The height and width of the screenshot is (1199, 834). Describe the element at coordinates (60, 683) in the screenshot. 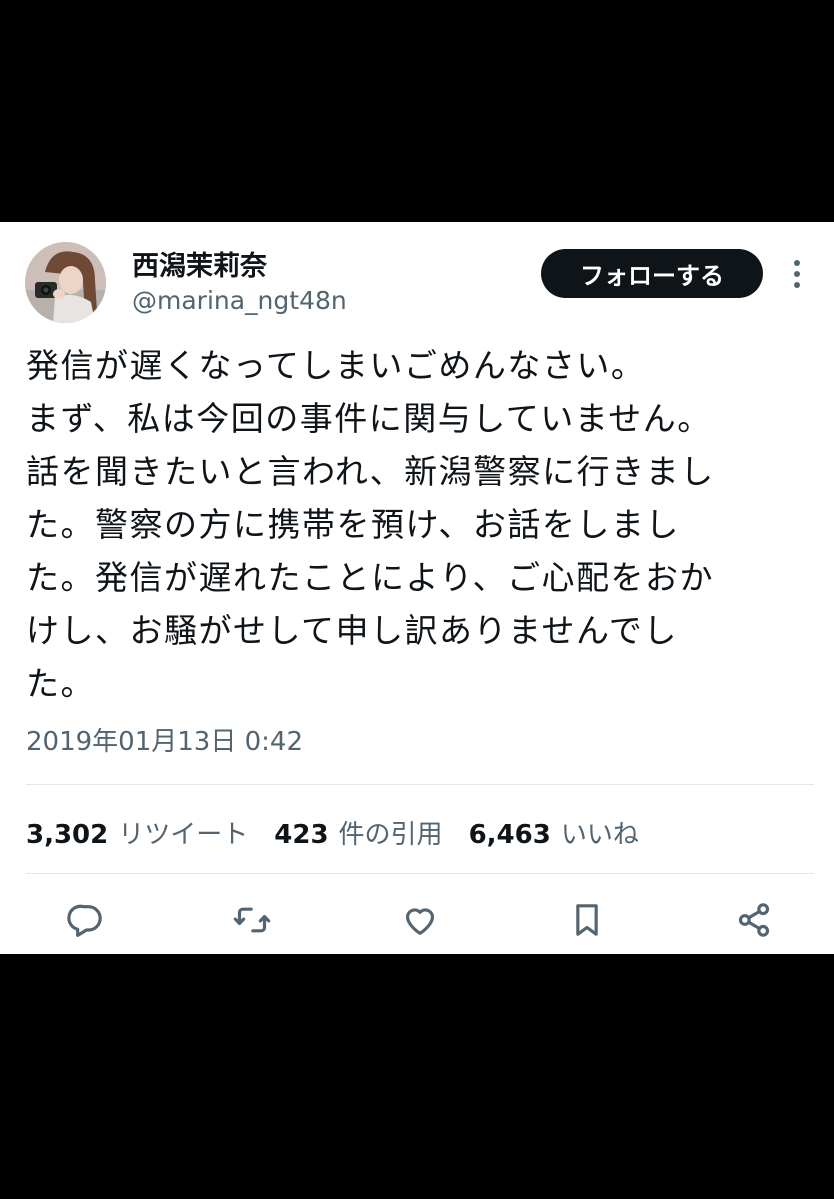

I see `tweet-text-line: た。` at that location.